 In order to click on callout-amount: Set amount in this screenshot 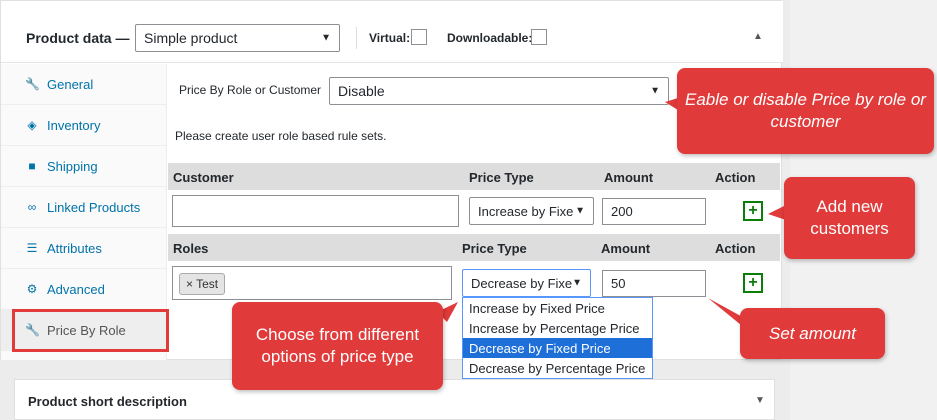, I will do `click(812, 333)`.